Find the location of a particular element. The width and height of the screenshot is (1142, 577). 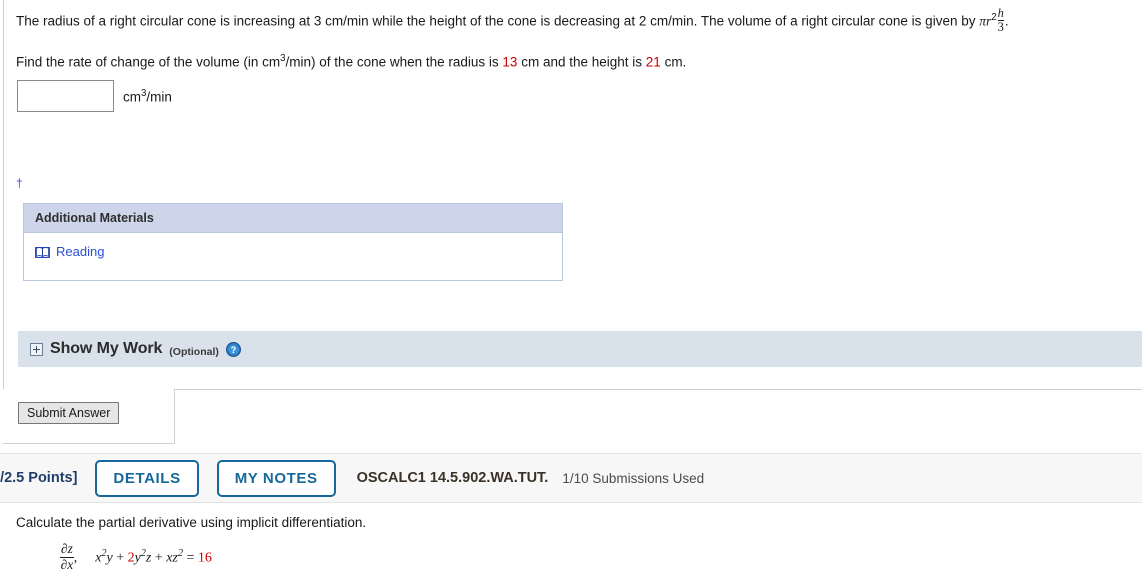

problem-identifier: OSCALC1 14.5.902.WA.TUT. is located at coordinates (452, 478).